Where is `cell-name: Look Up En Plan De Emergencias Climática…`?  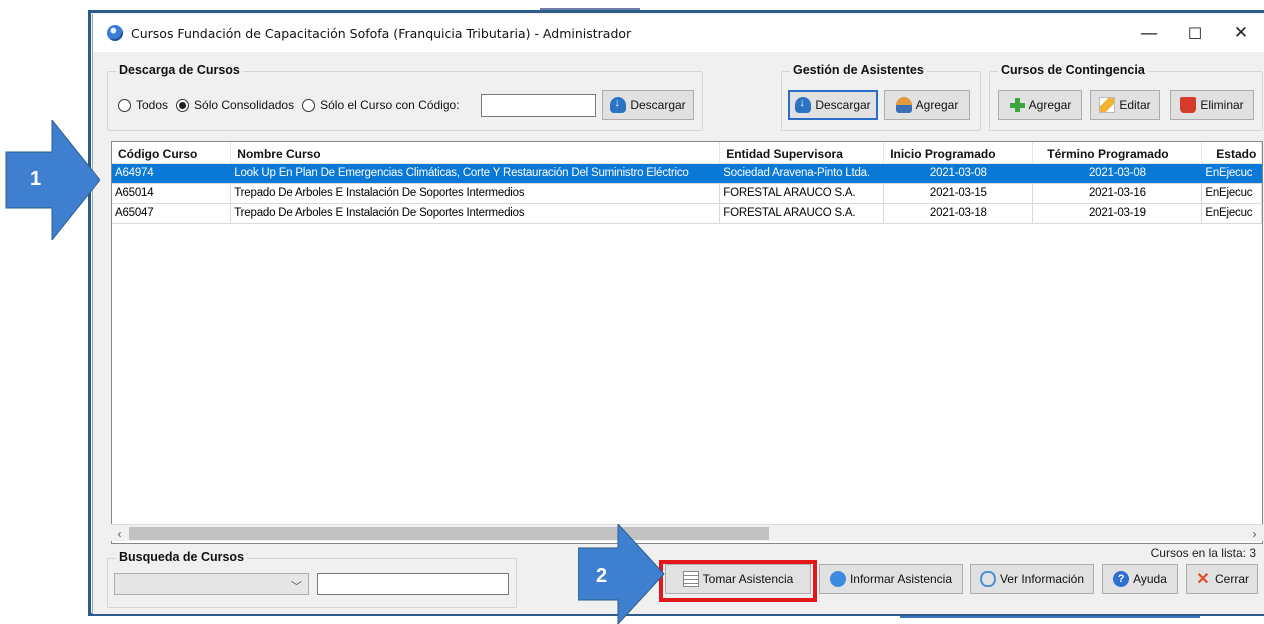
cell-name: Look Up En Plan De Emergencias Climática… is located at coordinates (476, 173).